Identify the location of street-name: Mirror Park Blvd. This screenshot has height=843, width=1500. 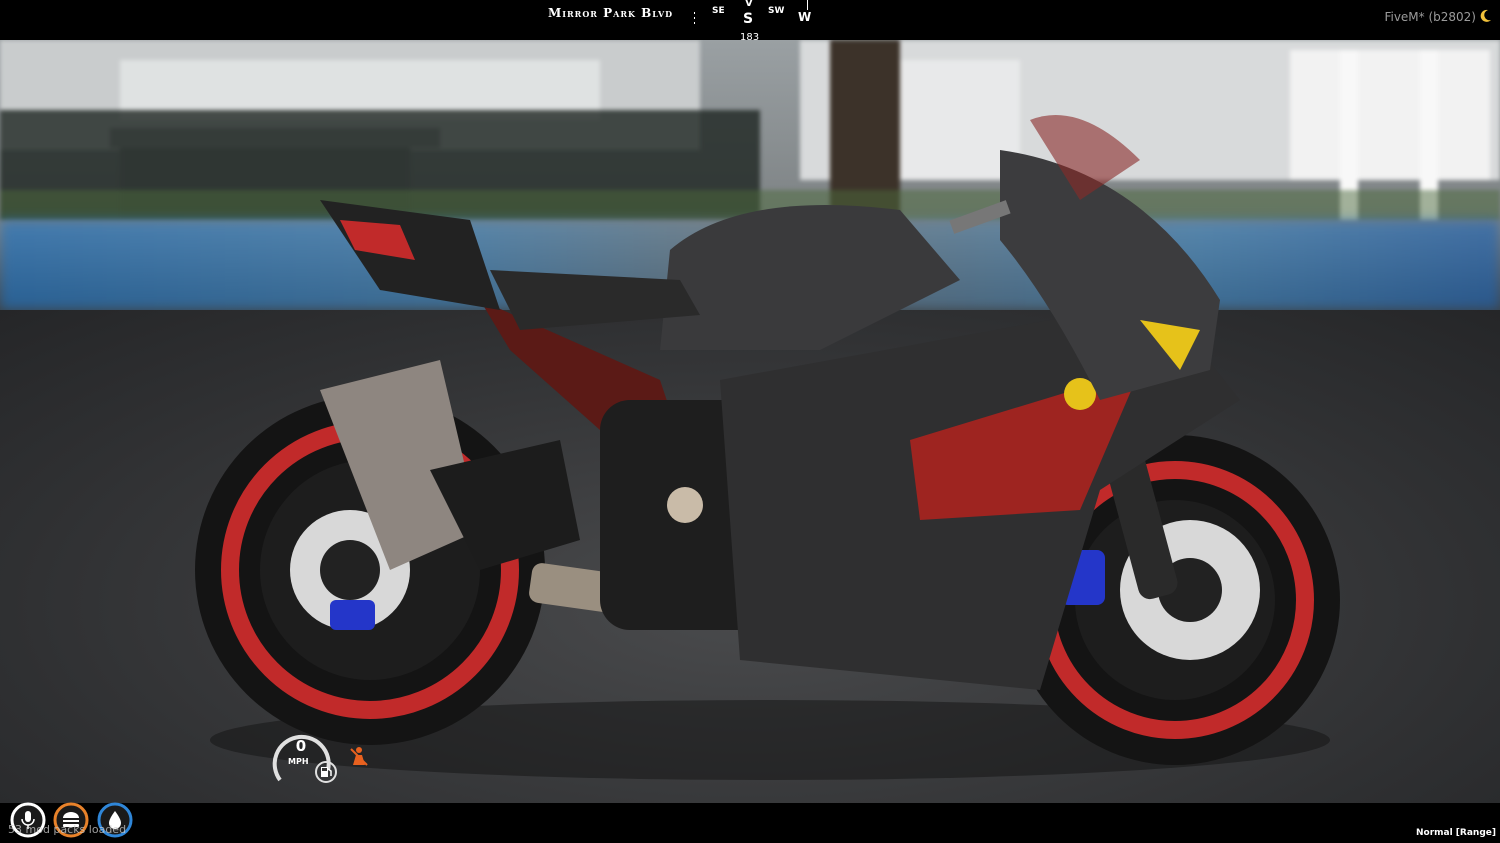
(611, 13).